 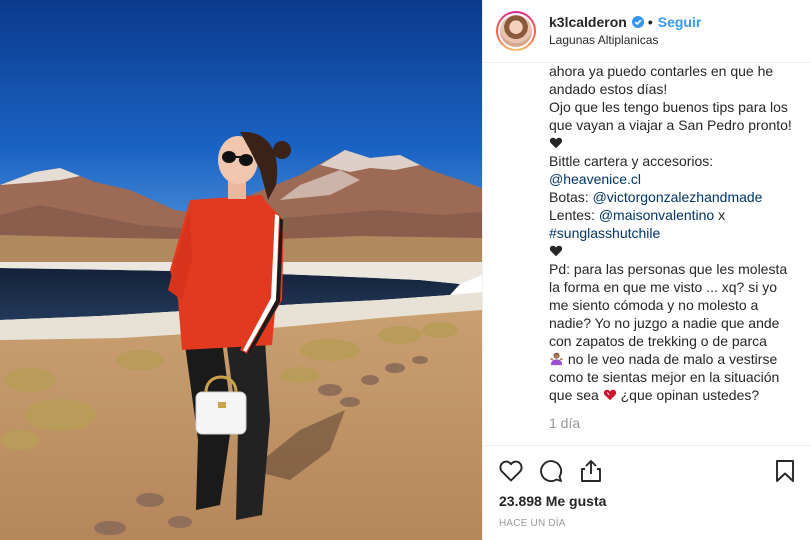 What do you see at coordinates (556, 359) in the screenshot?
I see `shrug-person-emoji-icon` at bounding box center [556, 359].